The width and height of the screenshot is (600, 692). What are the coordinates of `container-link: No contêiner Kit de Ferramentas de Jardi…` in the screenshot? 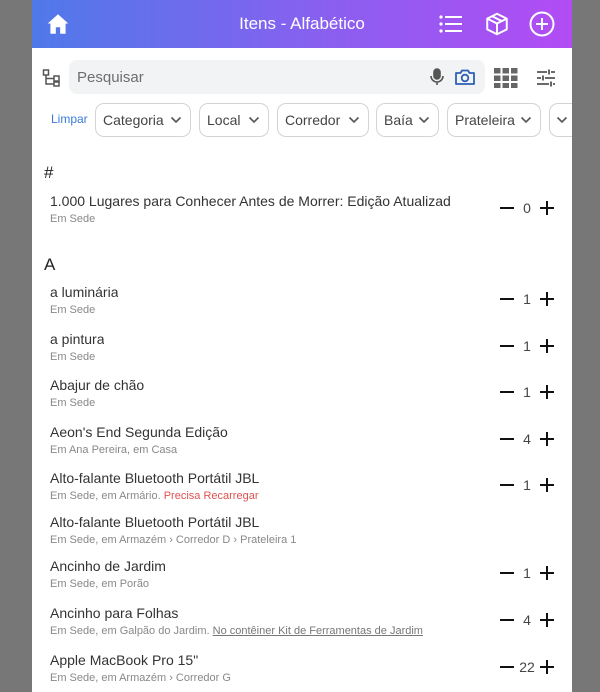 It's located at (318, 631).